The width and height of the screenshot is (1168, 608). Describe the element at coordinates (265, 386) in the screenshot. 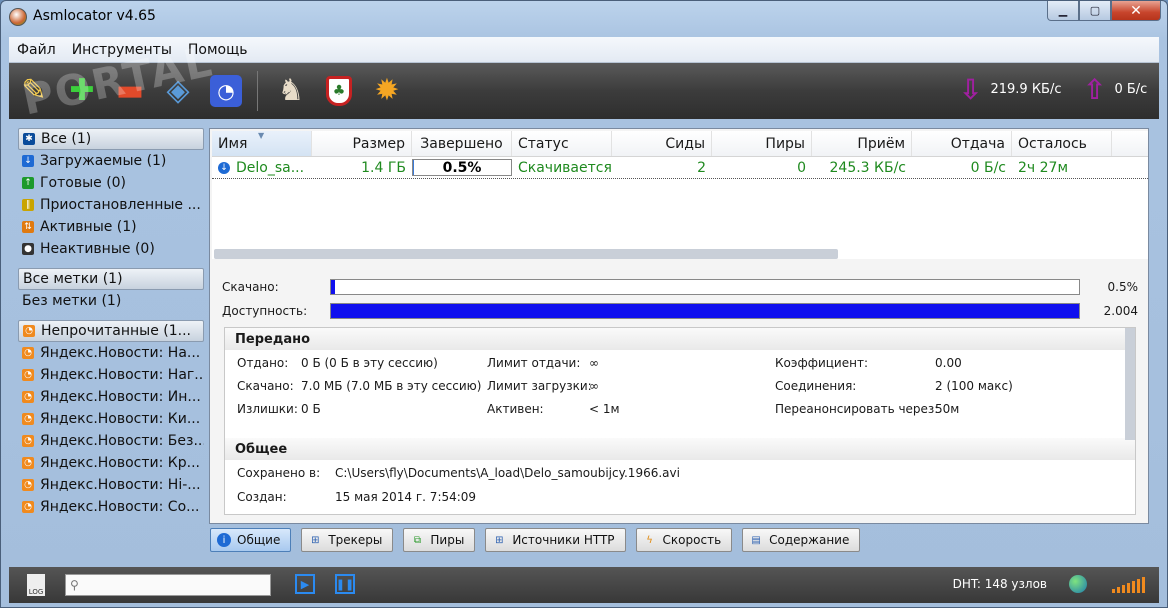

I see `transfer-downloaded-label: Скачано:` at that location.